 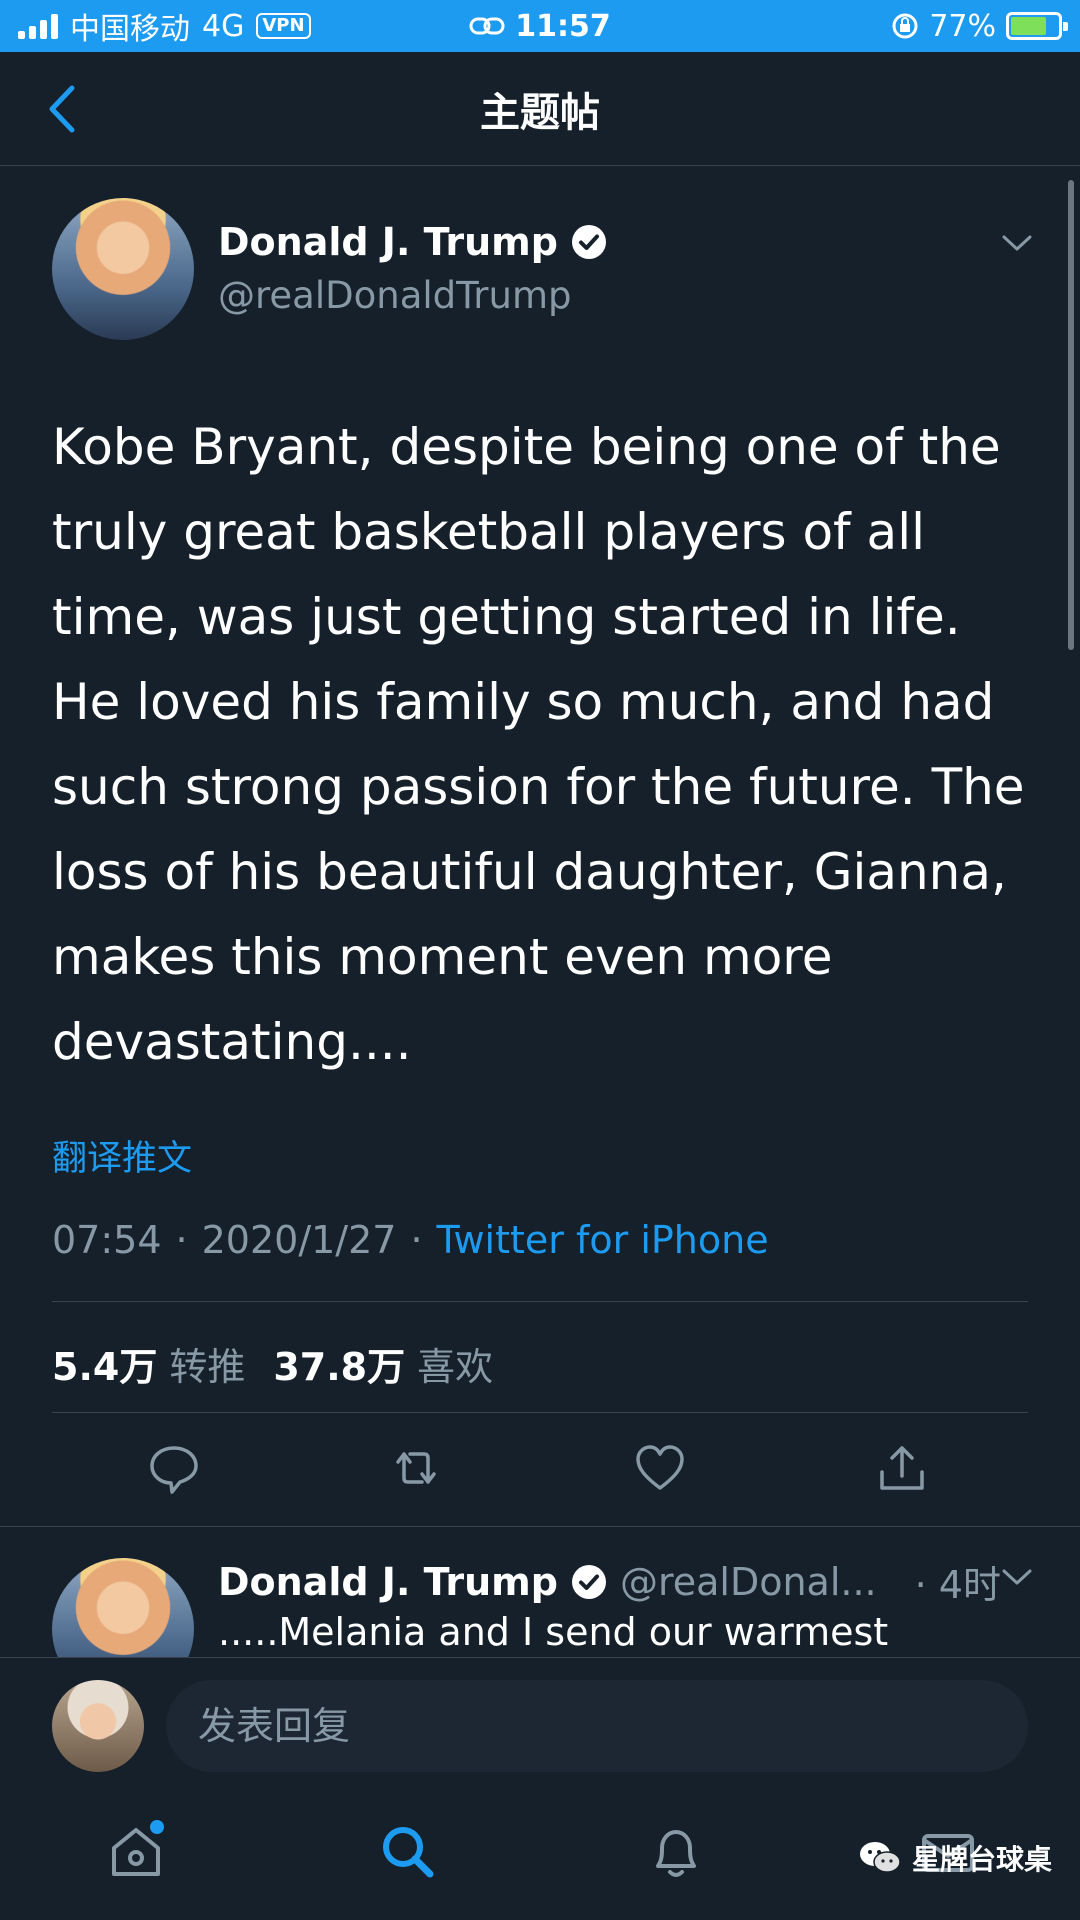 I want to click on reply-author-name: Donald J. Trump, so click(x=388, y=1581).